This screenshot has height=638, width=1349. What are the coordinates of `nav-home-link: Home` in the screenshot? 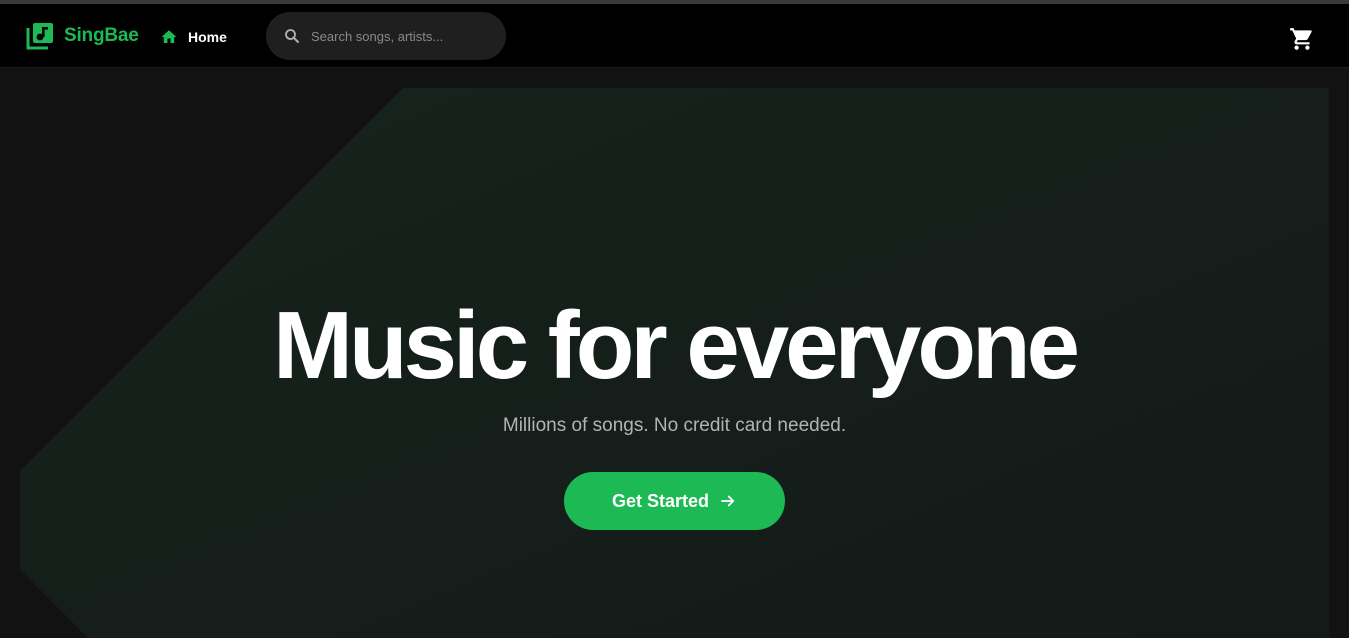 It's located at (193, 37).